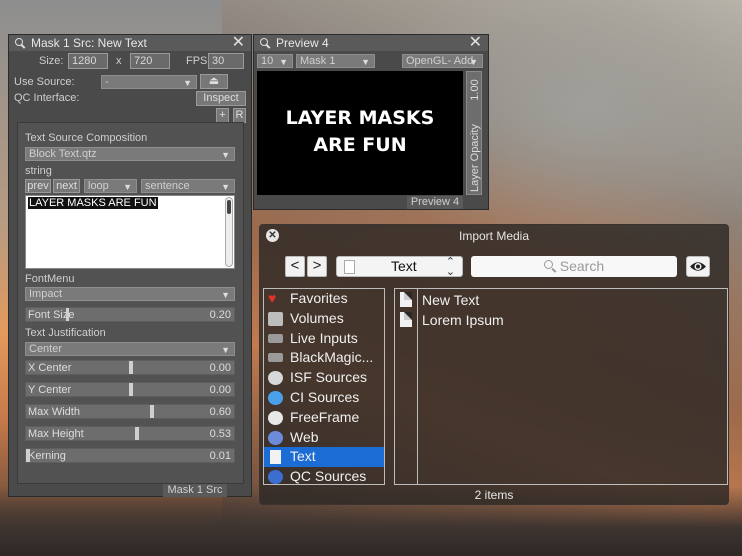 This screenshot has height=556, width=742. Describe the element at coordinates (56, 434) in the screenshot. I see `slider-label: Max Height` at that location.